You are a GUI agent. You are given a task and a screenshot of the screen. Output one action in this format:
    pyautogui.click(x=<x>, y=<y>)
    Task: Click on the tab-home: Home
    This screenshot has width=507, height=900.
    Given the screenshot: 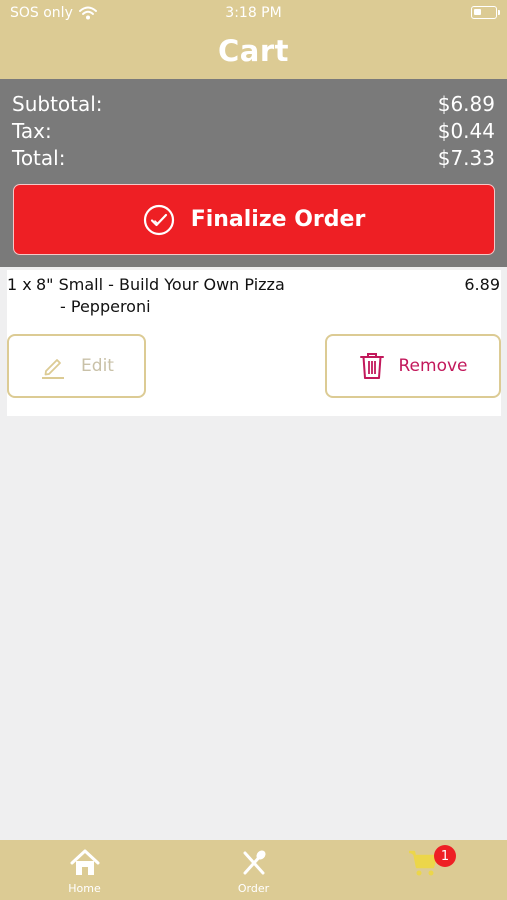 What is the action you would take?
    pyautogui.click(x=84, y=870)
    